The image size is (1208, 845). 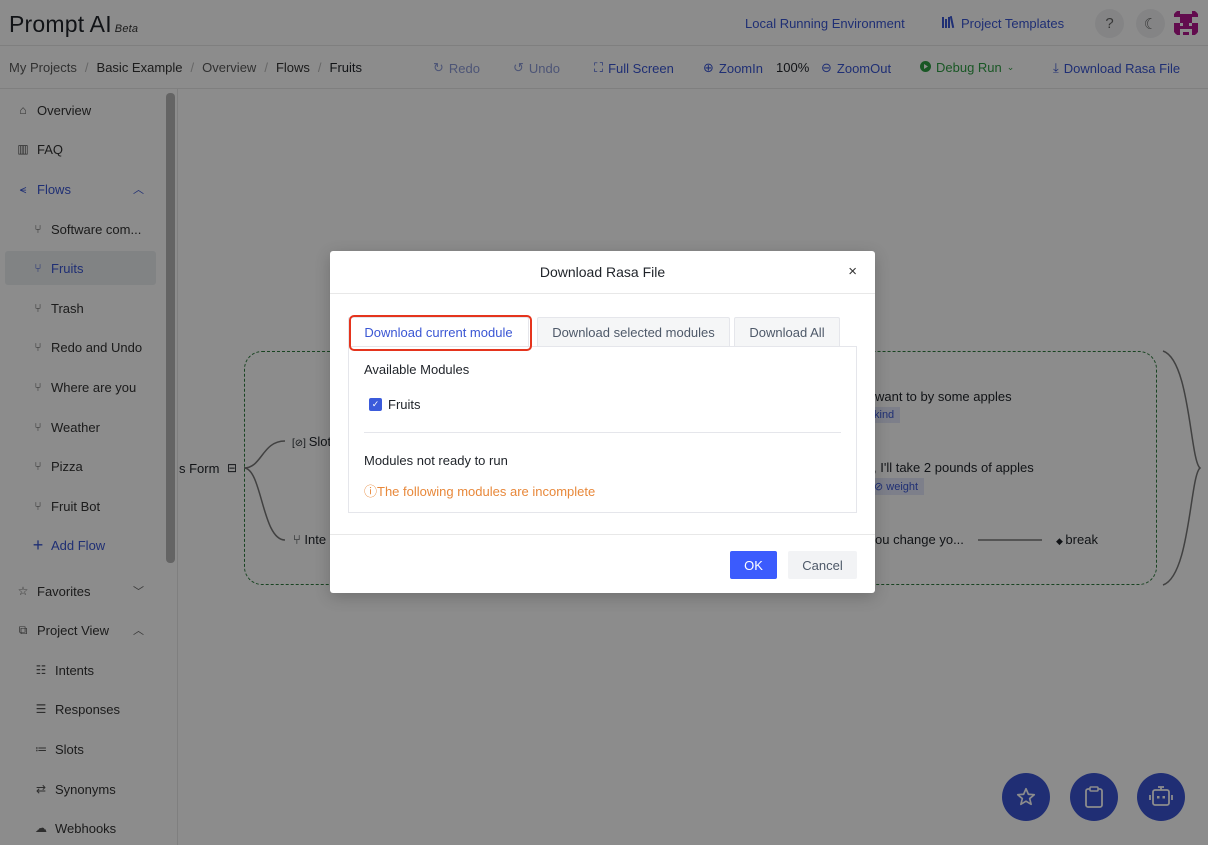 What do you see at coordinates (753, 565) in the screenshot?
I see `ok-button: OK` at bounding box center [753, 565].